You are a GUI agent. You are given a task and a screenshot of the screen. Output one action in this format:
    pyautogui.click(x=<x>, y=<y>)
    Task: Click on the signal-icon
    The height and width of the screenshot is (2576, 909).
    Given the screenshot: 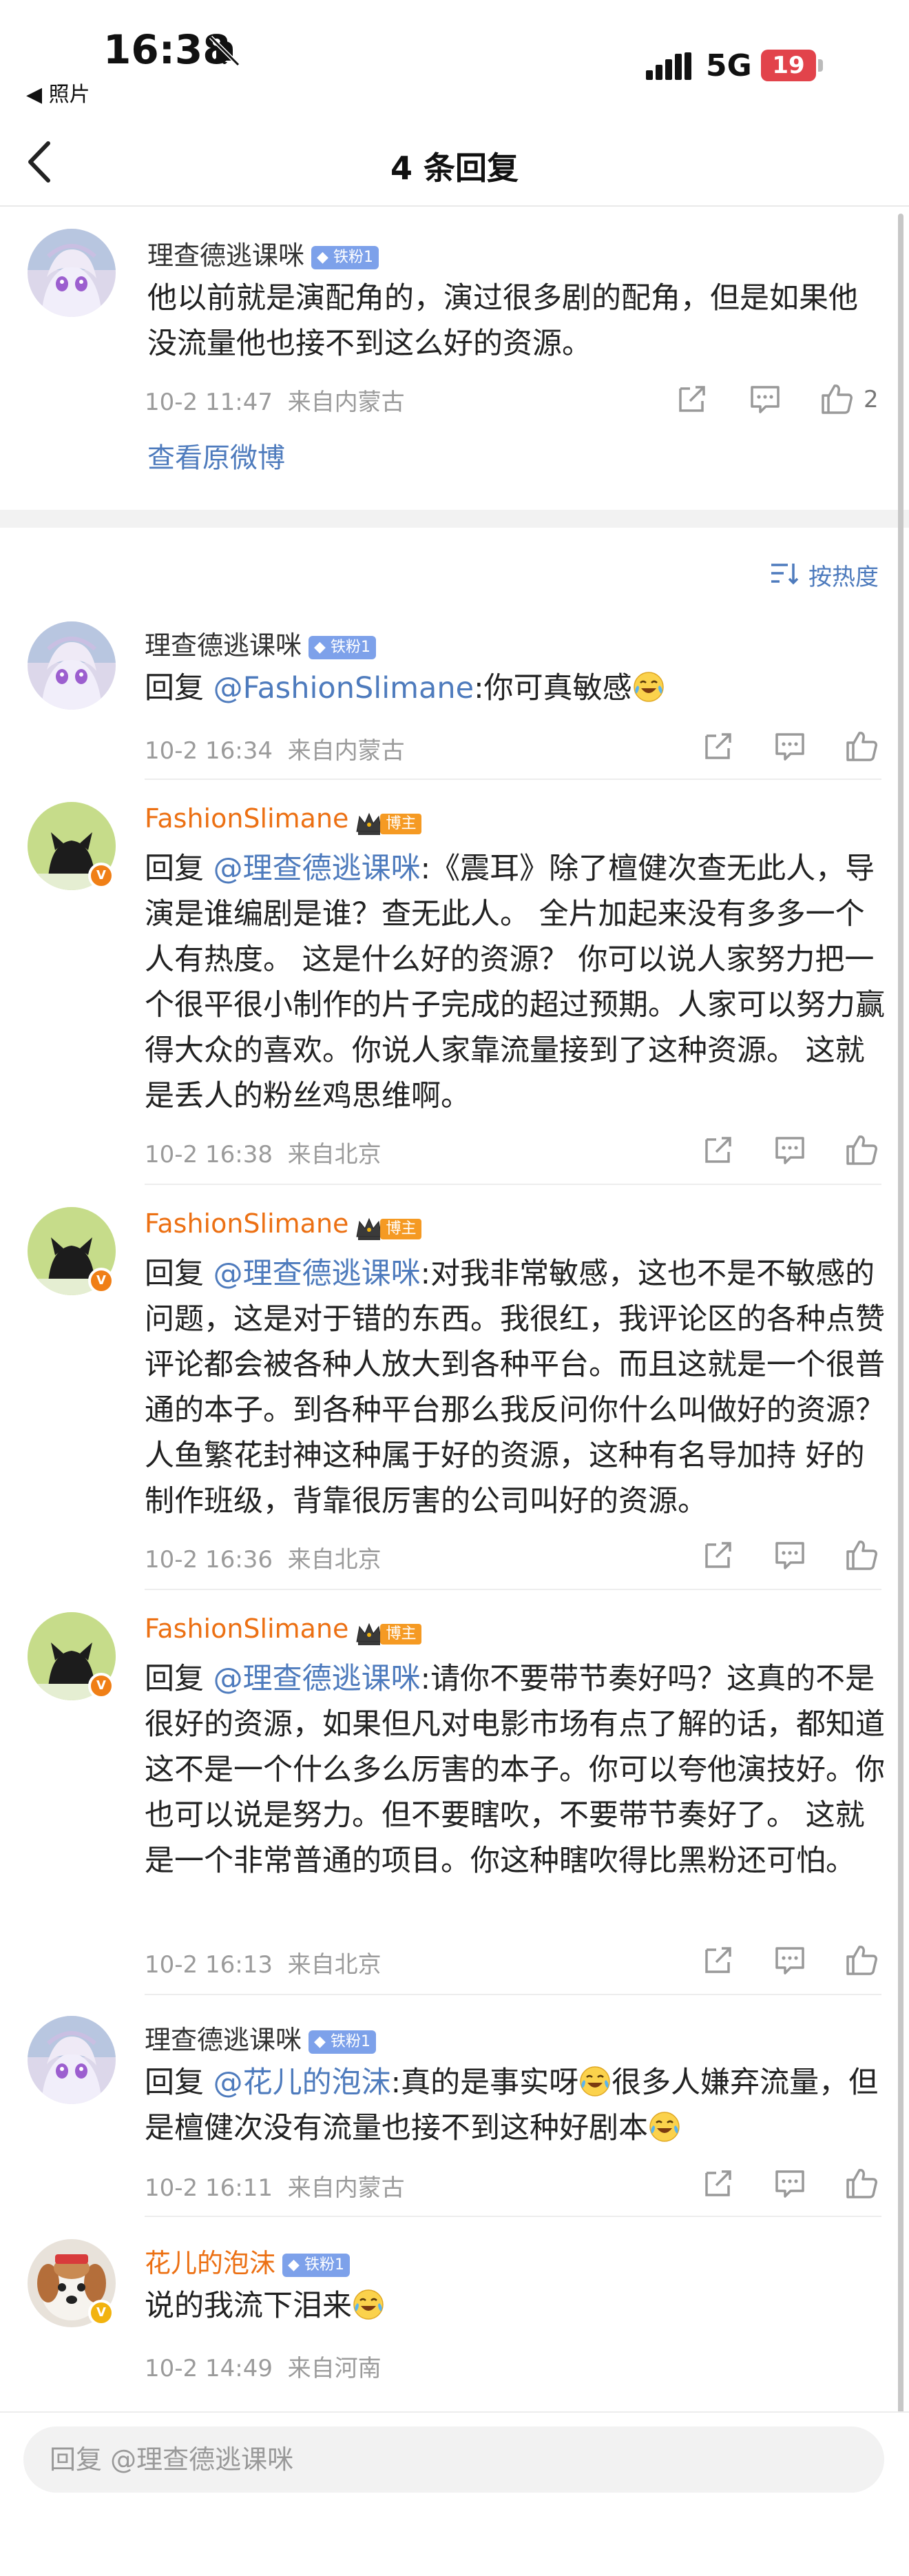 What is the action you would take?
    pyautogui.click(x=668, y=66)
    